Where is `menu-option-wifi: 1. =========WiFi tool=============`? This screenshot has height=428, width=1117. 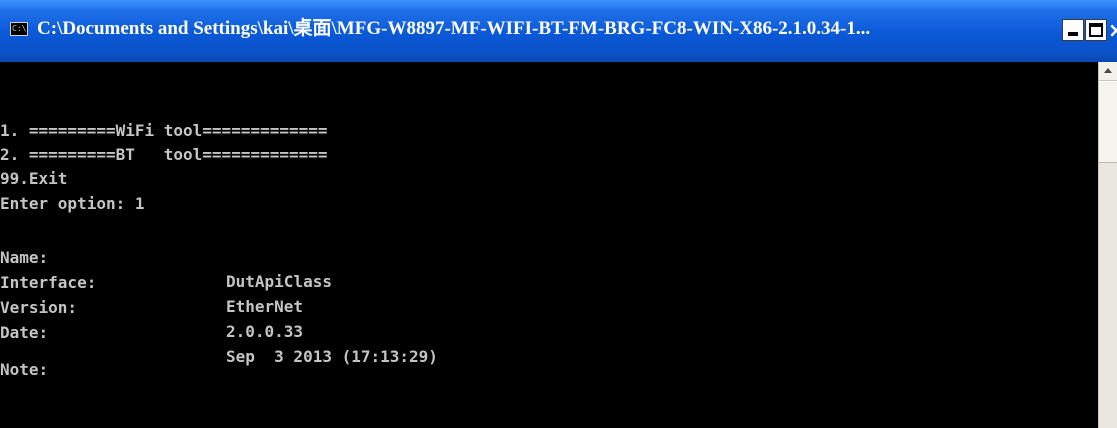
menu-option-wifi: 1. =========WiFi tool============= is located at coordinates (164, 130).